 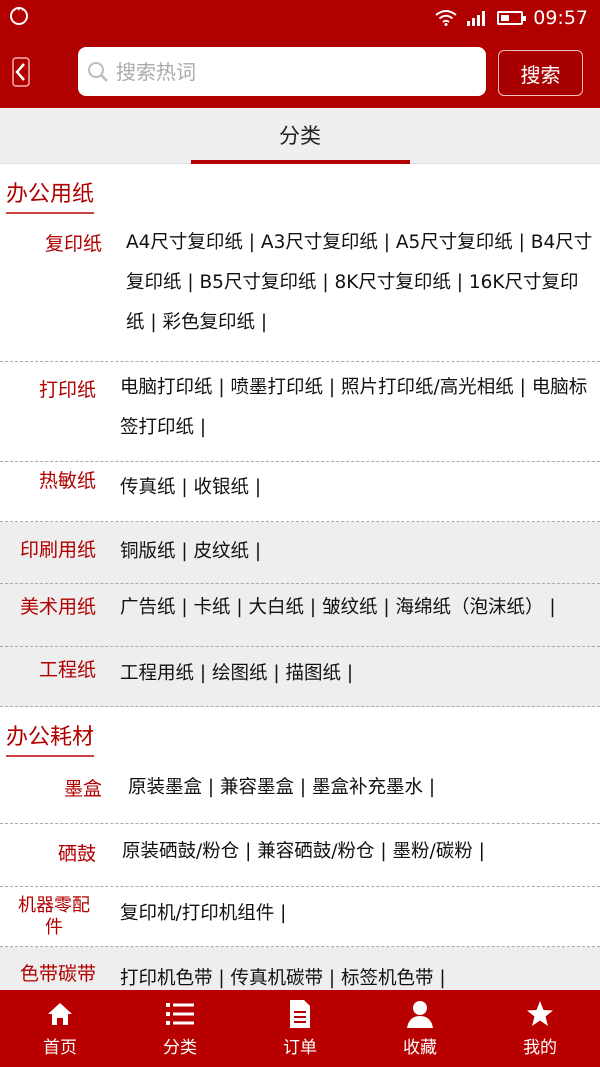 I want to click on list-icon, so click(x=180, y=1014).